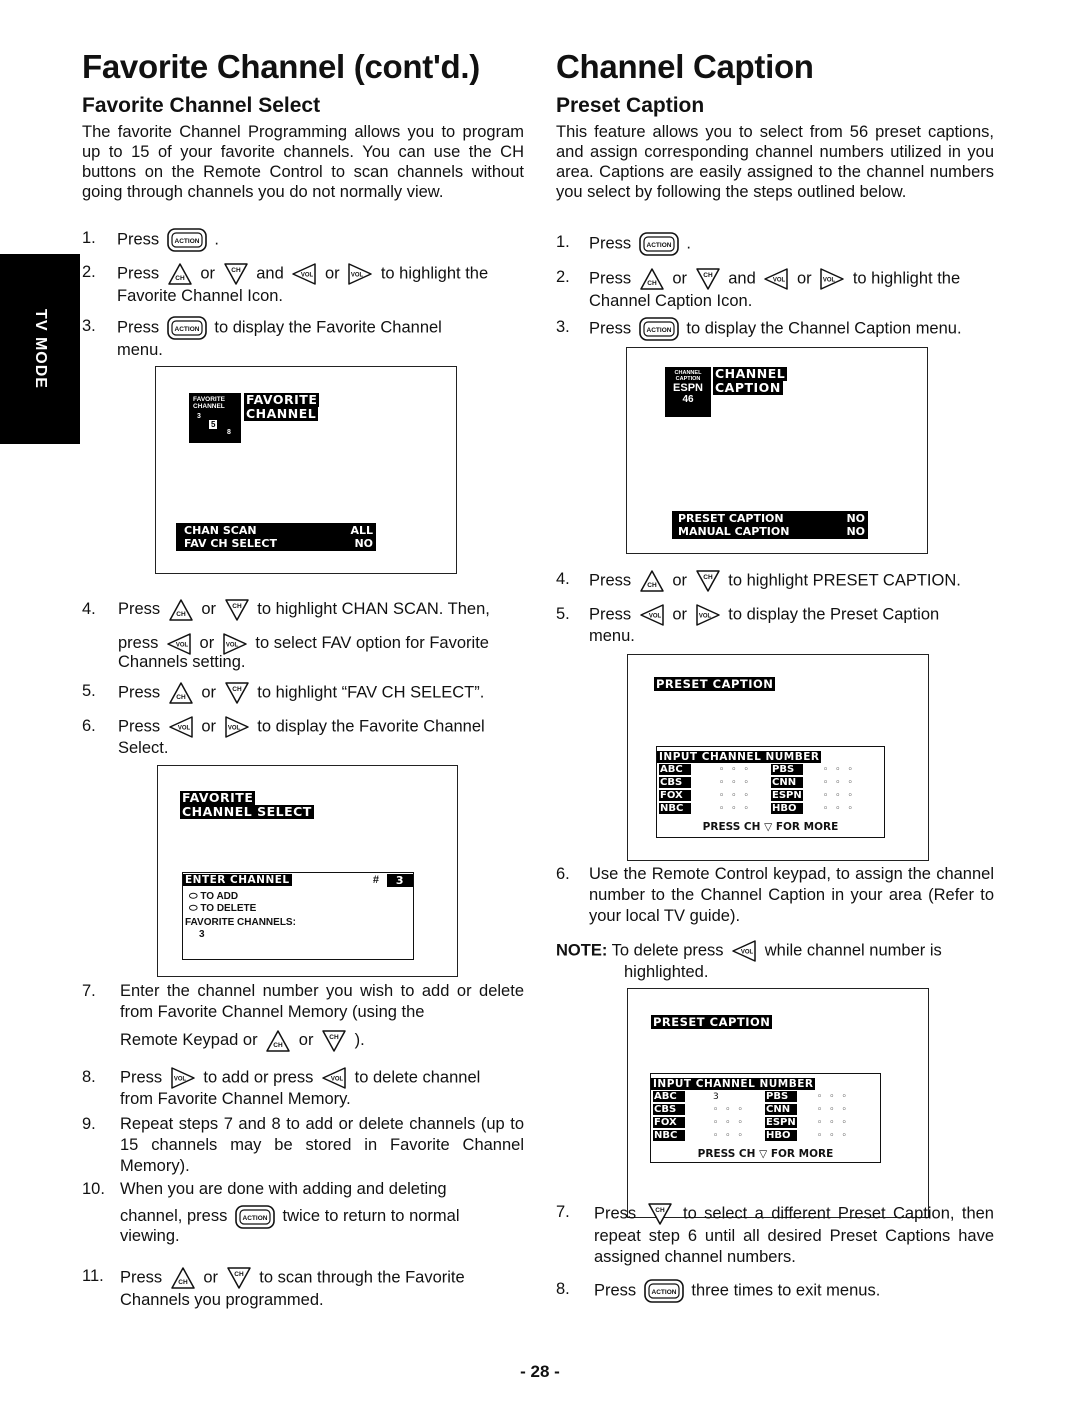  I want to click on action-button-icon: ACTION, so click(658, 329).